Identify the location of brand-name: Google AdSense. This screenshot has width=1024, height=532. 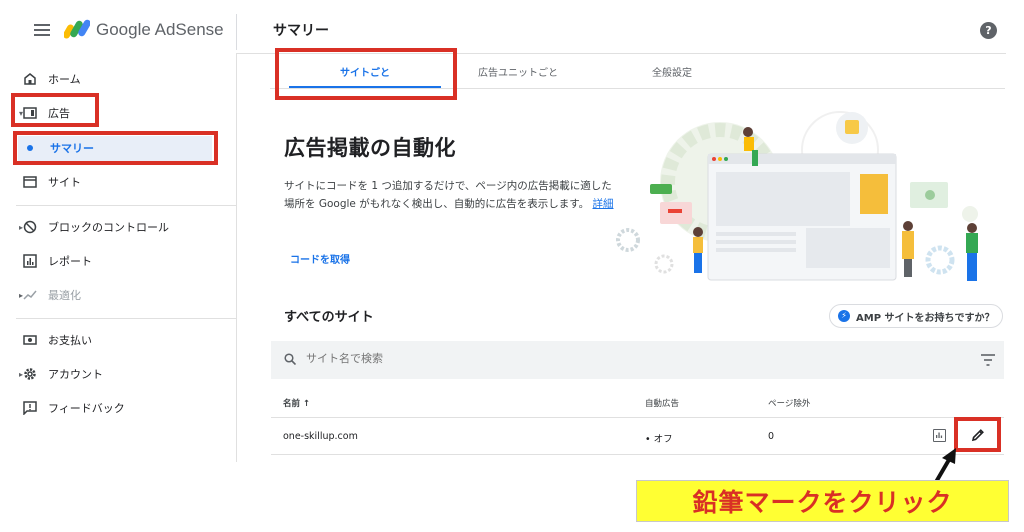
(160, 29).